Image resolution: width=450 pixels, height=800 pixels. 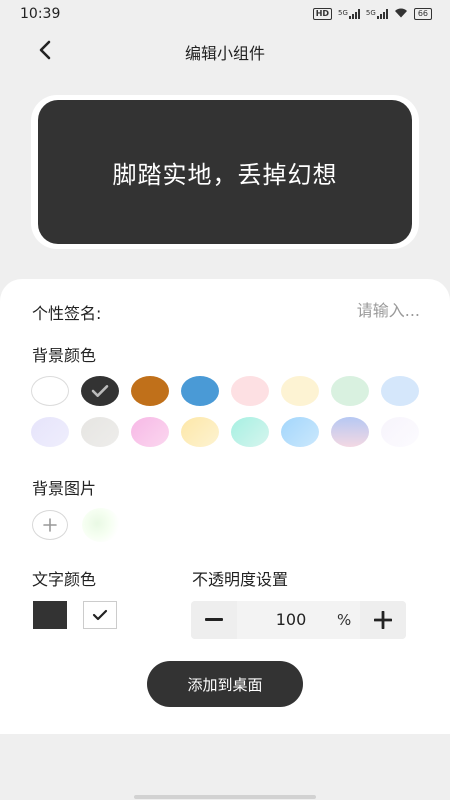 I want to click on text-color-dark, so click(x=50, y=615).